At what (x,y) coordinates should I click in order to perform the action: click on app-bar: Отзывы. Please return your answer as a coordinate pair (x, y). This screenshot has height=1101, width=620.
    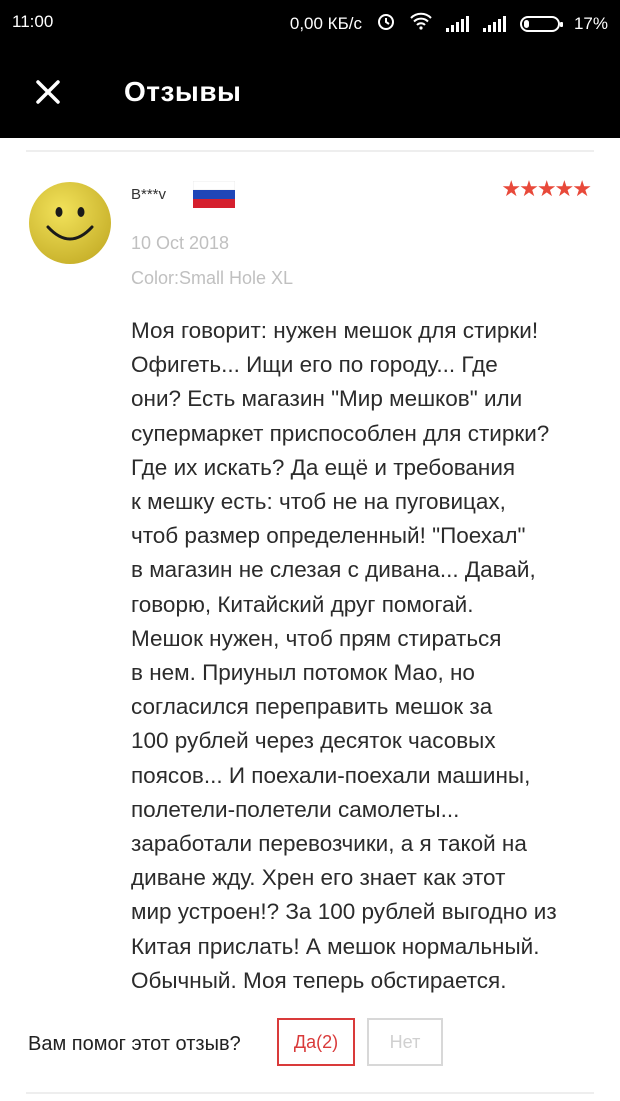
    Looking at the image, I should click on (310, 92).